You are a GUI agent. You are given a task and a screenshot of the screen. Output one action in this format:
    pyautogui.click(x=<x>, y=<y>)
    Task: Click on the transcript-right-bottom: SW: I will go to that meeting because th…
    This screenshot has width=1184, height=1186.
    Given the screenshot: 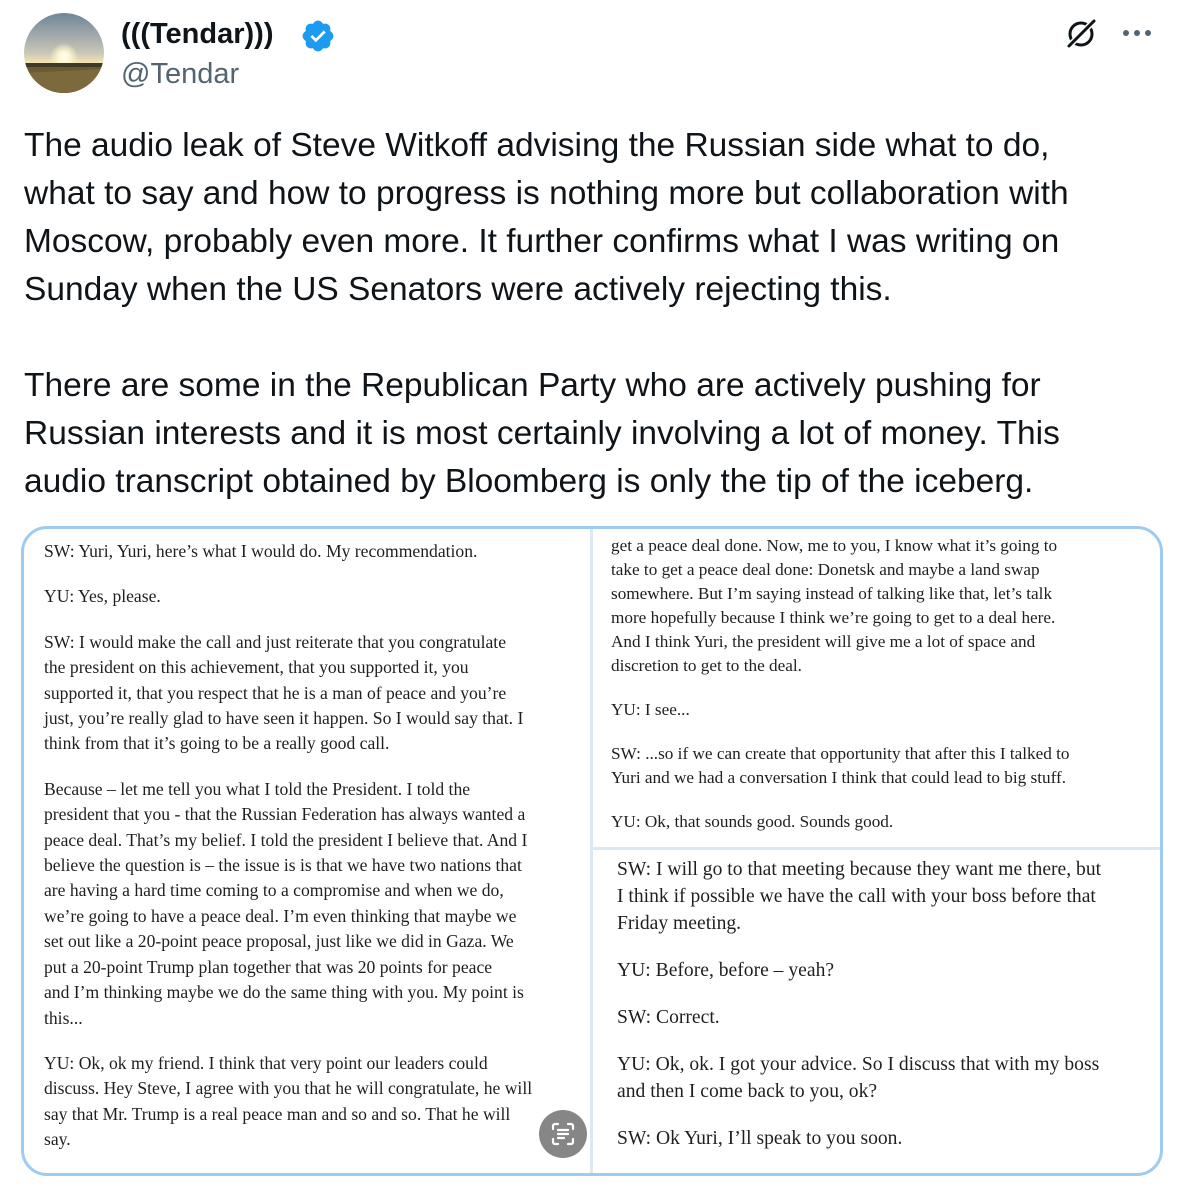 What is the action you would take?
    pyautogui.click(x=877, y=1004)
    